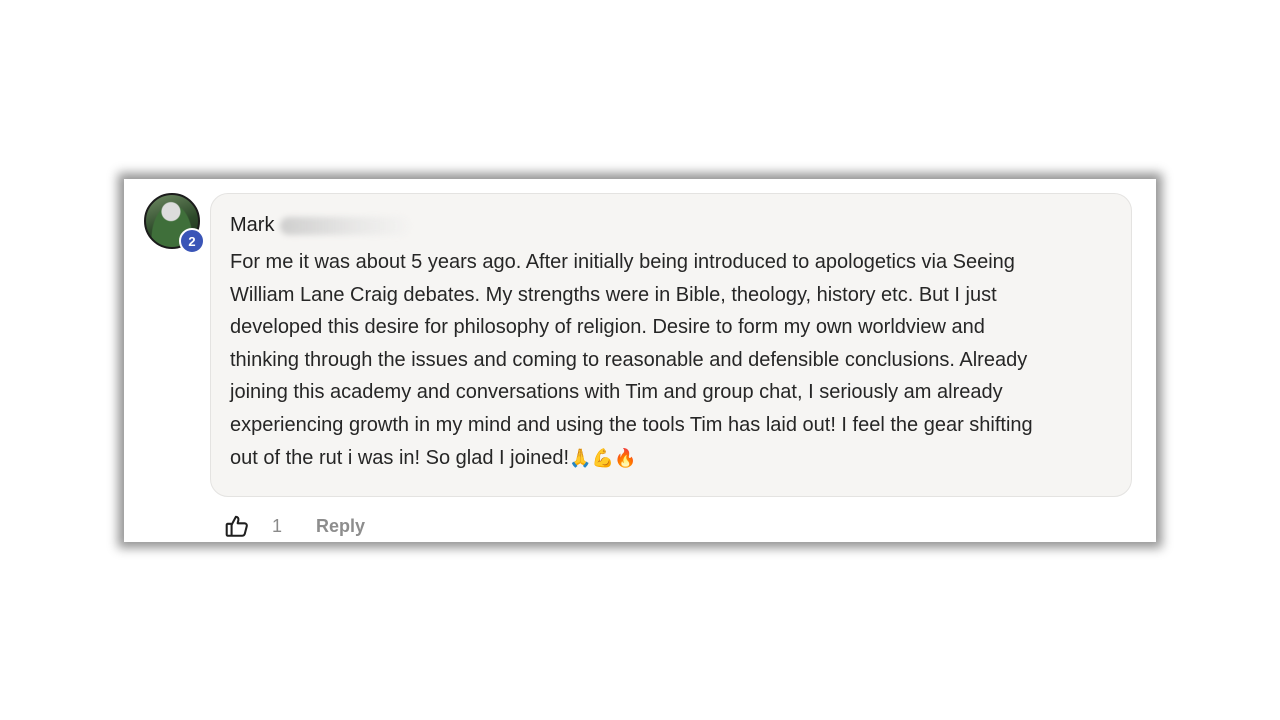  I want to click on reply-button: Reply, so click(340, 526).